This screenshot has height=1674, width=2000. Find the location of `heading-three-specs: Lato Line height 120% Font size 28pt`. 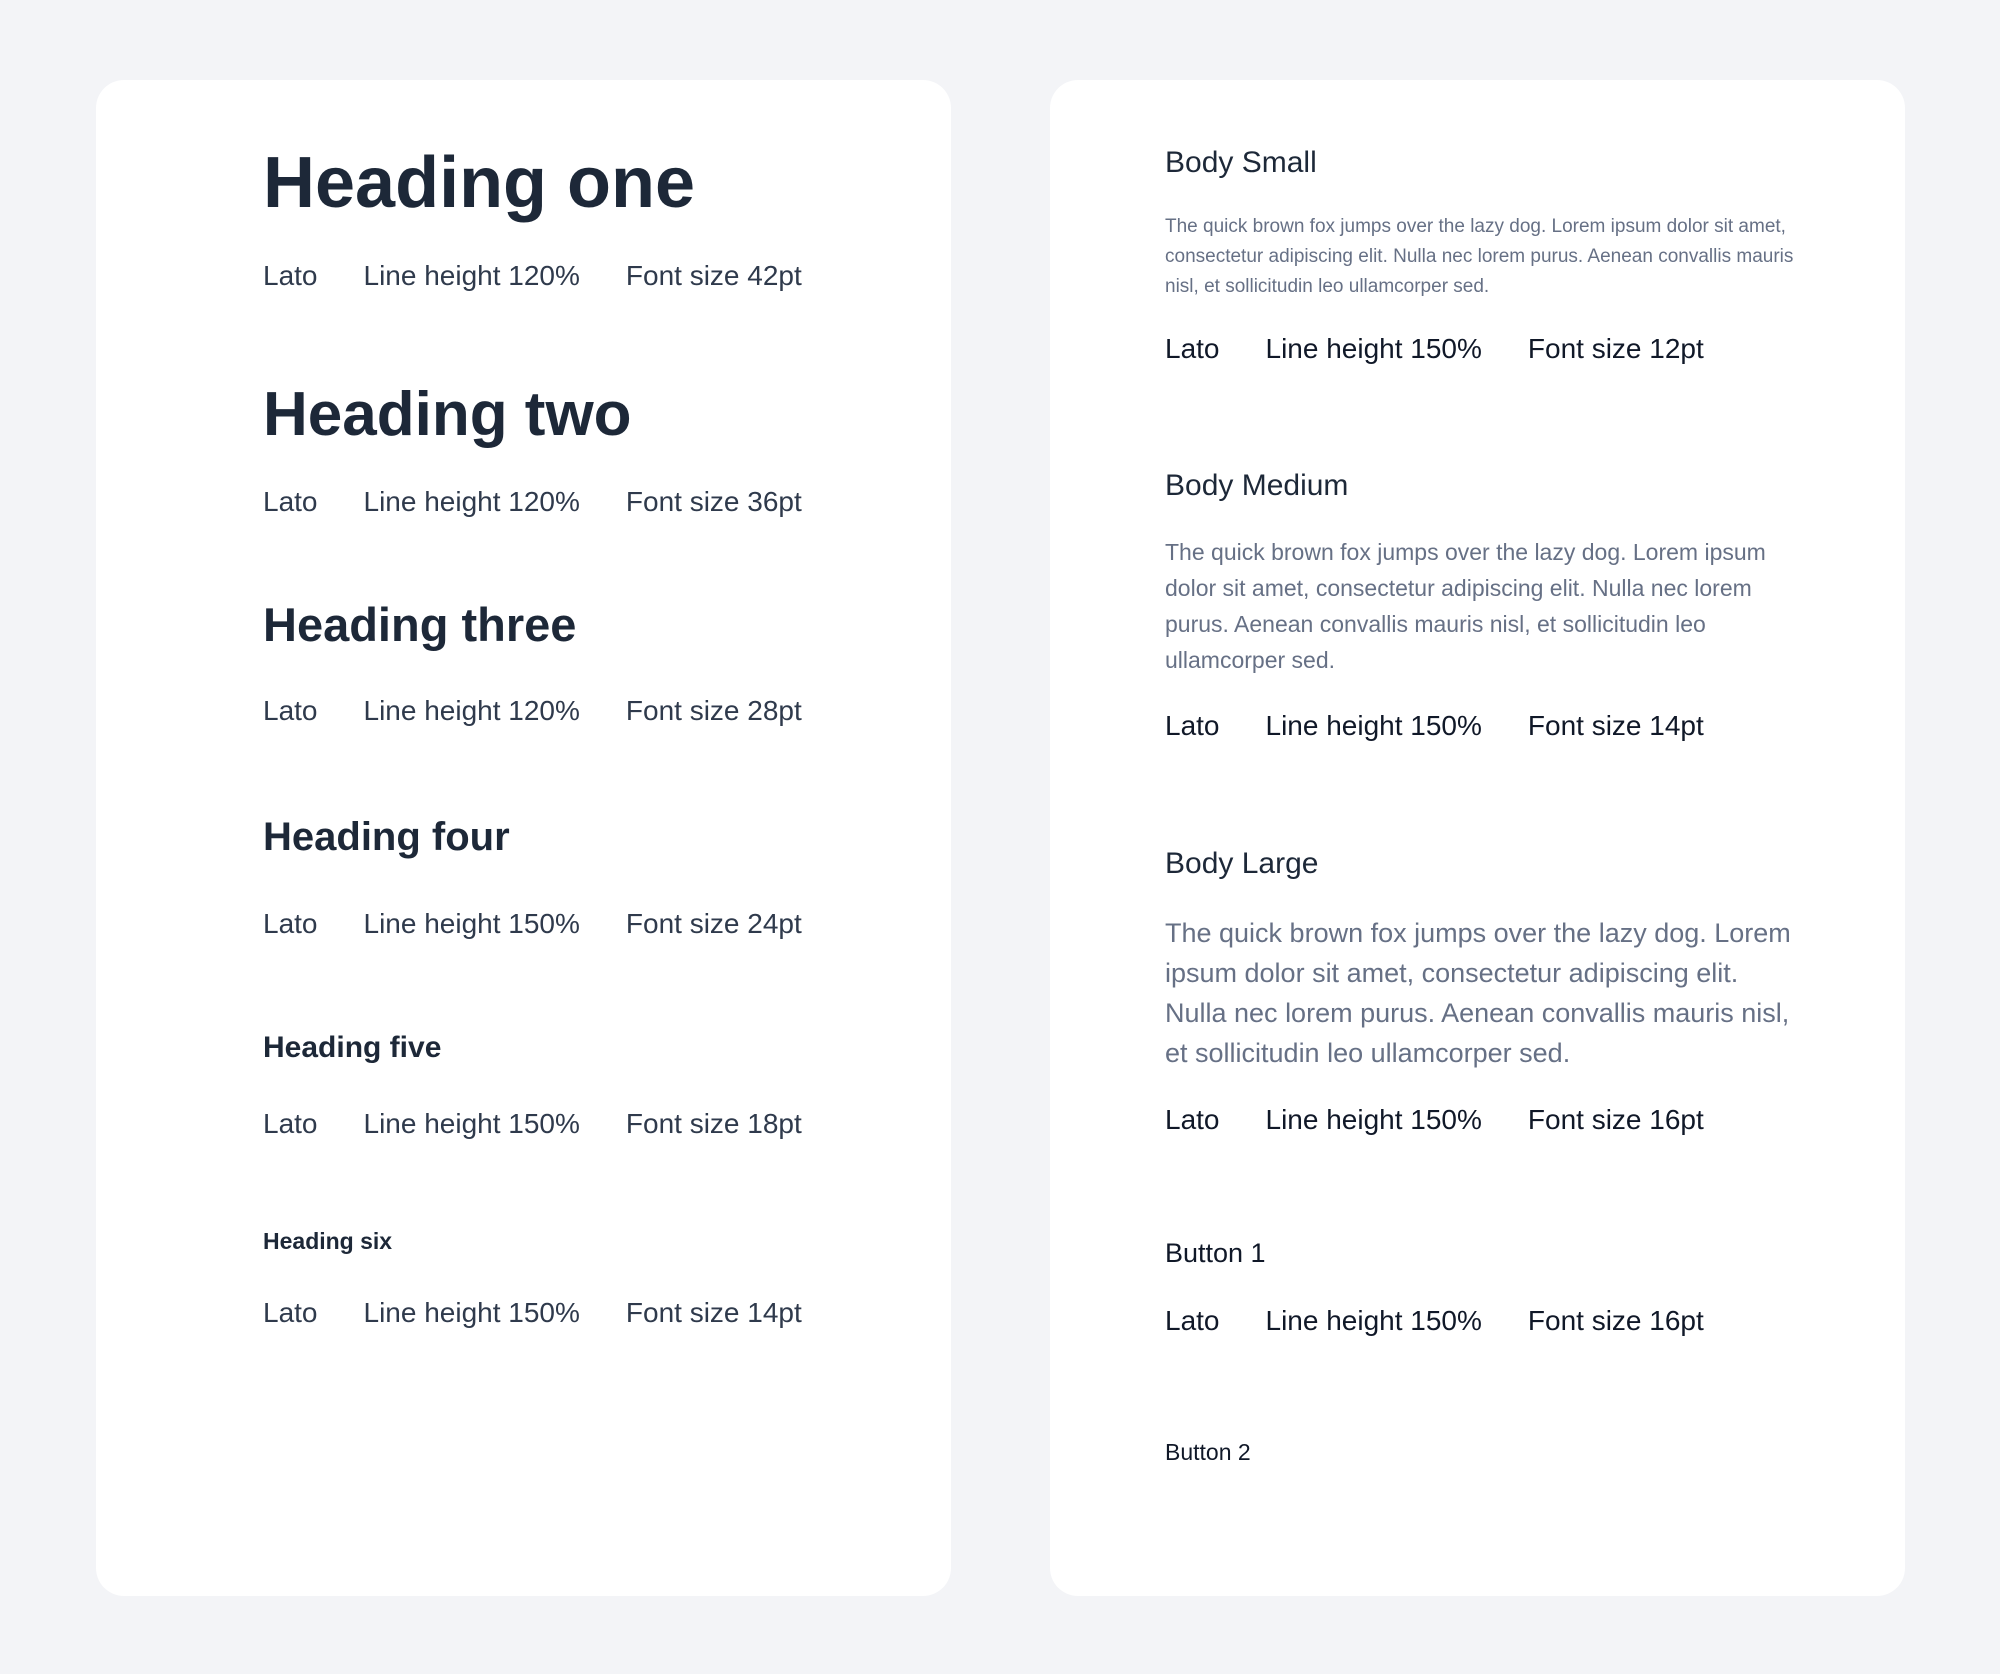

heading-three-specs: Lato Line height 120% Font size 28pt is located at coordinates (532, 711).